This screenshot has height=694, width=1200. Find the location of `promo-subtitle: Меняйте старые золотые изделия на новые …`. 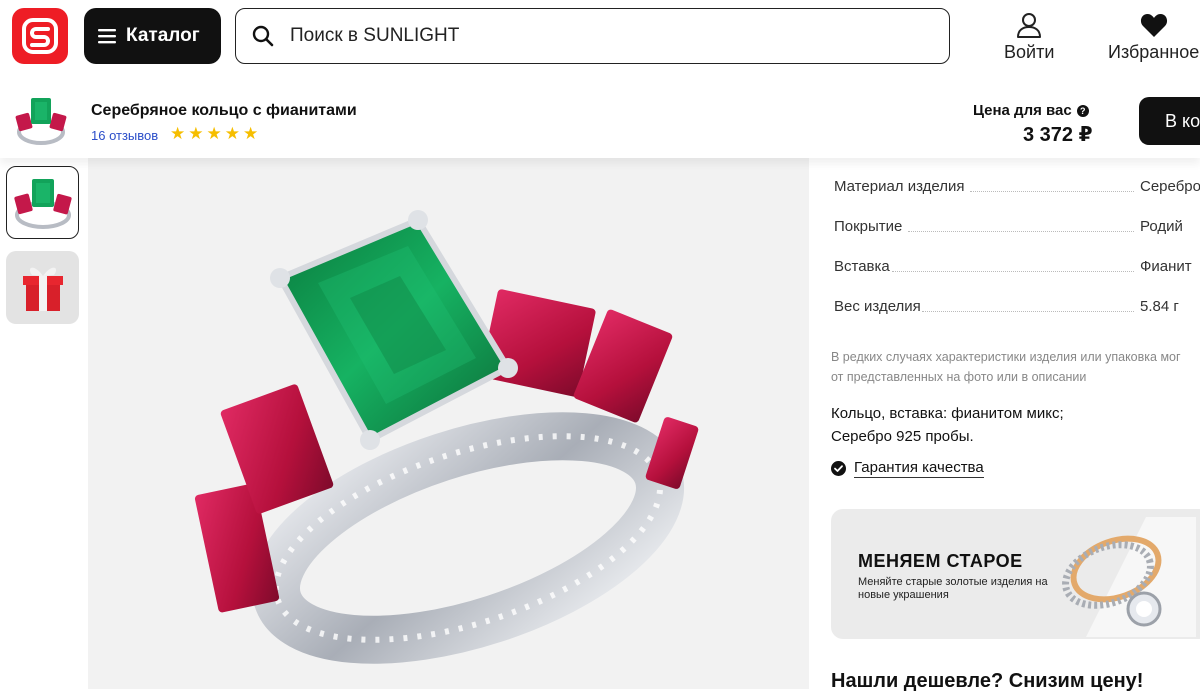

promo-subtitle: Меняйте старые золотые изделия на новые … is located at coordinates (953, 588).